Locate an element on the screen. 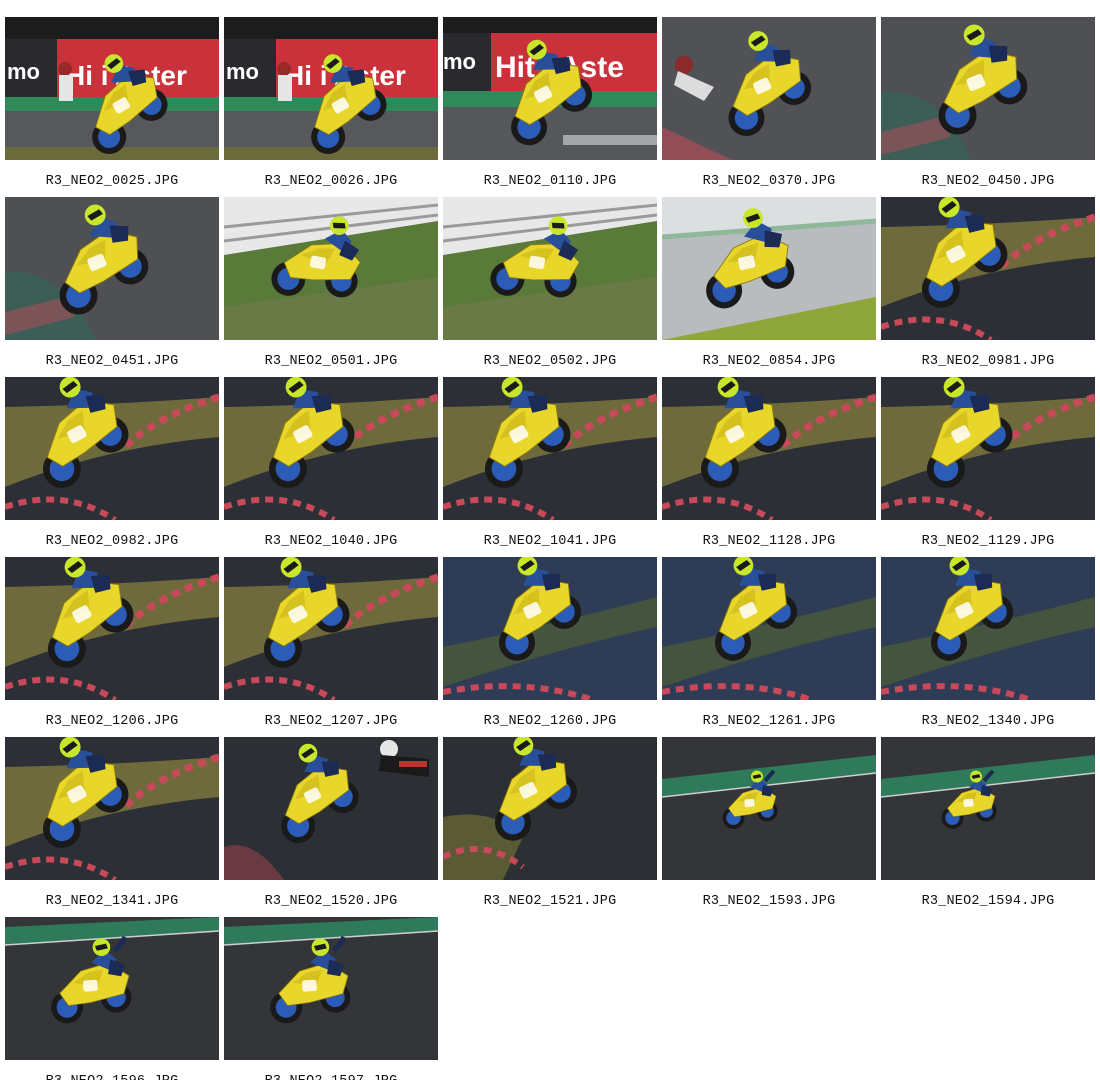 The image size is (1100, 1080). photo-filename: R3_NEO2_1207.JPG is located at coordinates (331, 721).